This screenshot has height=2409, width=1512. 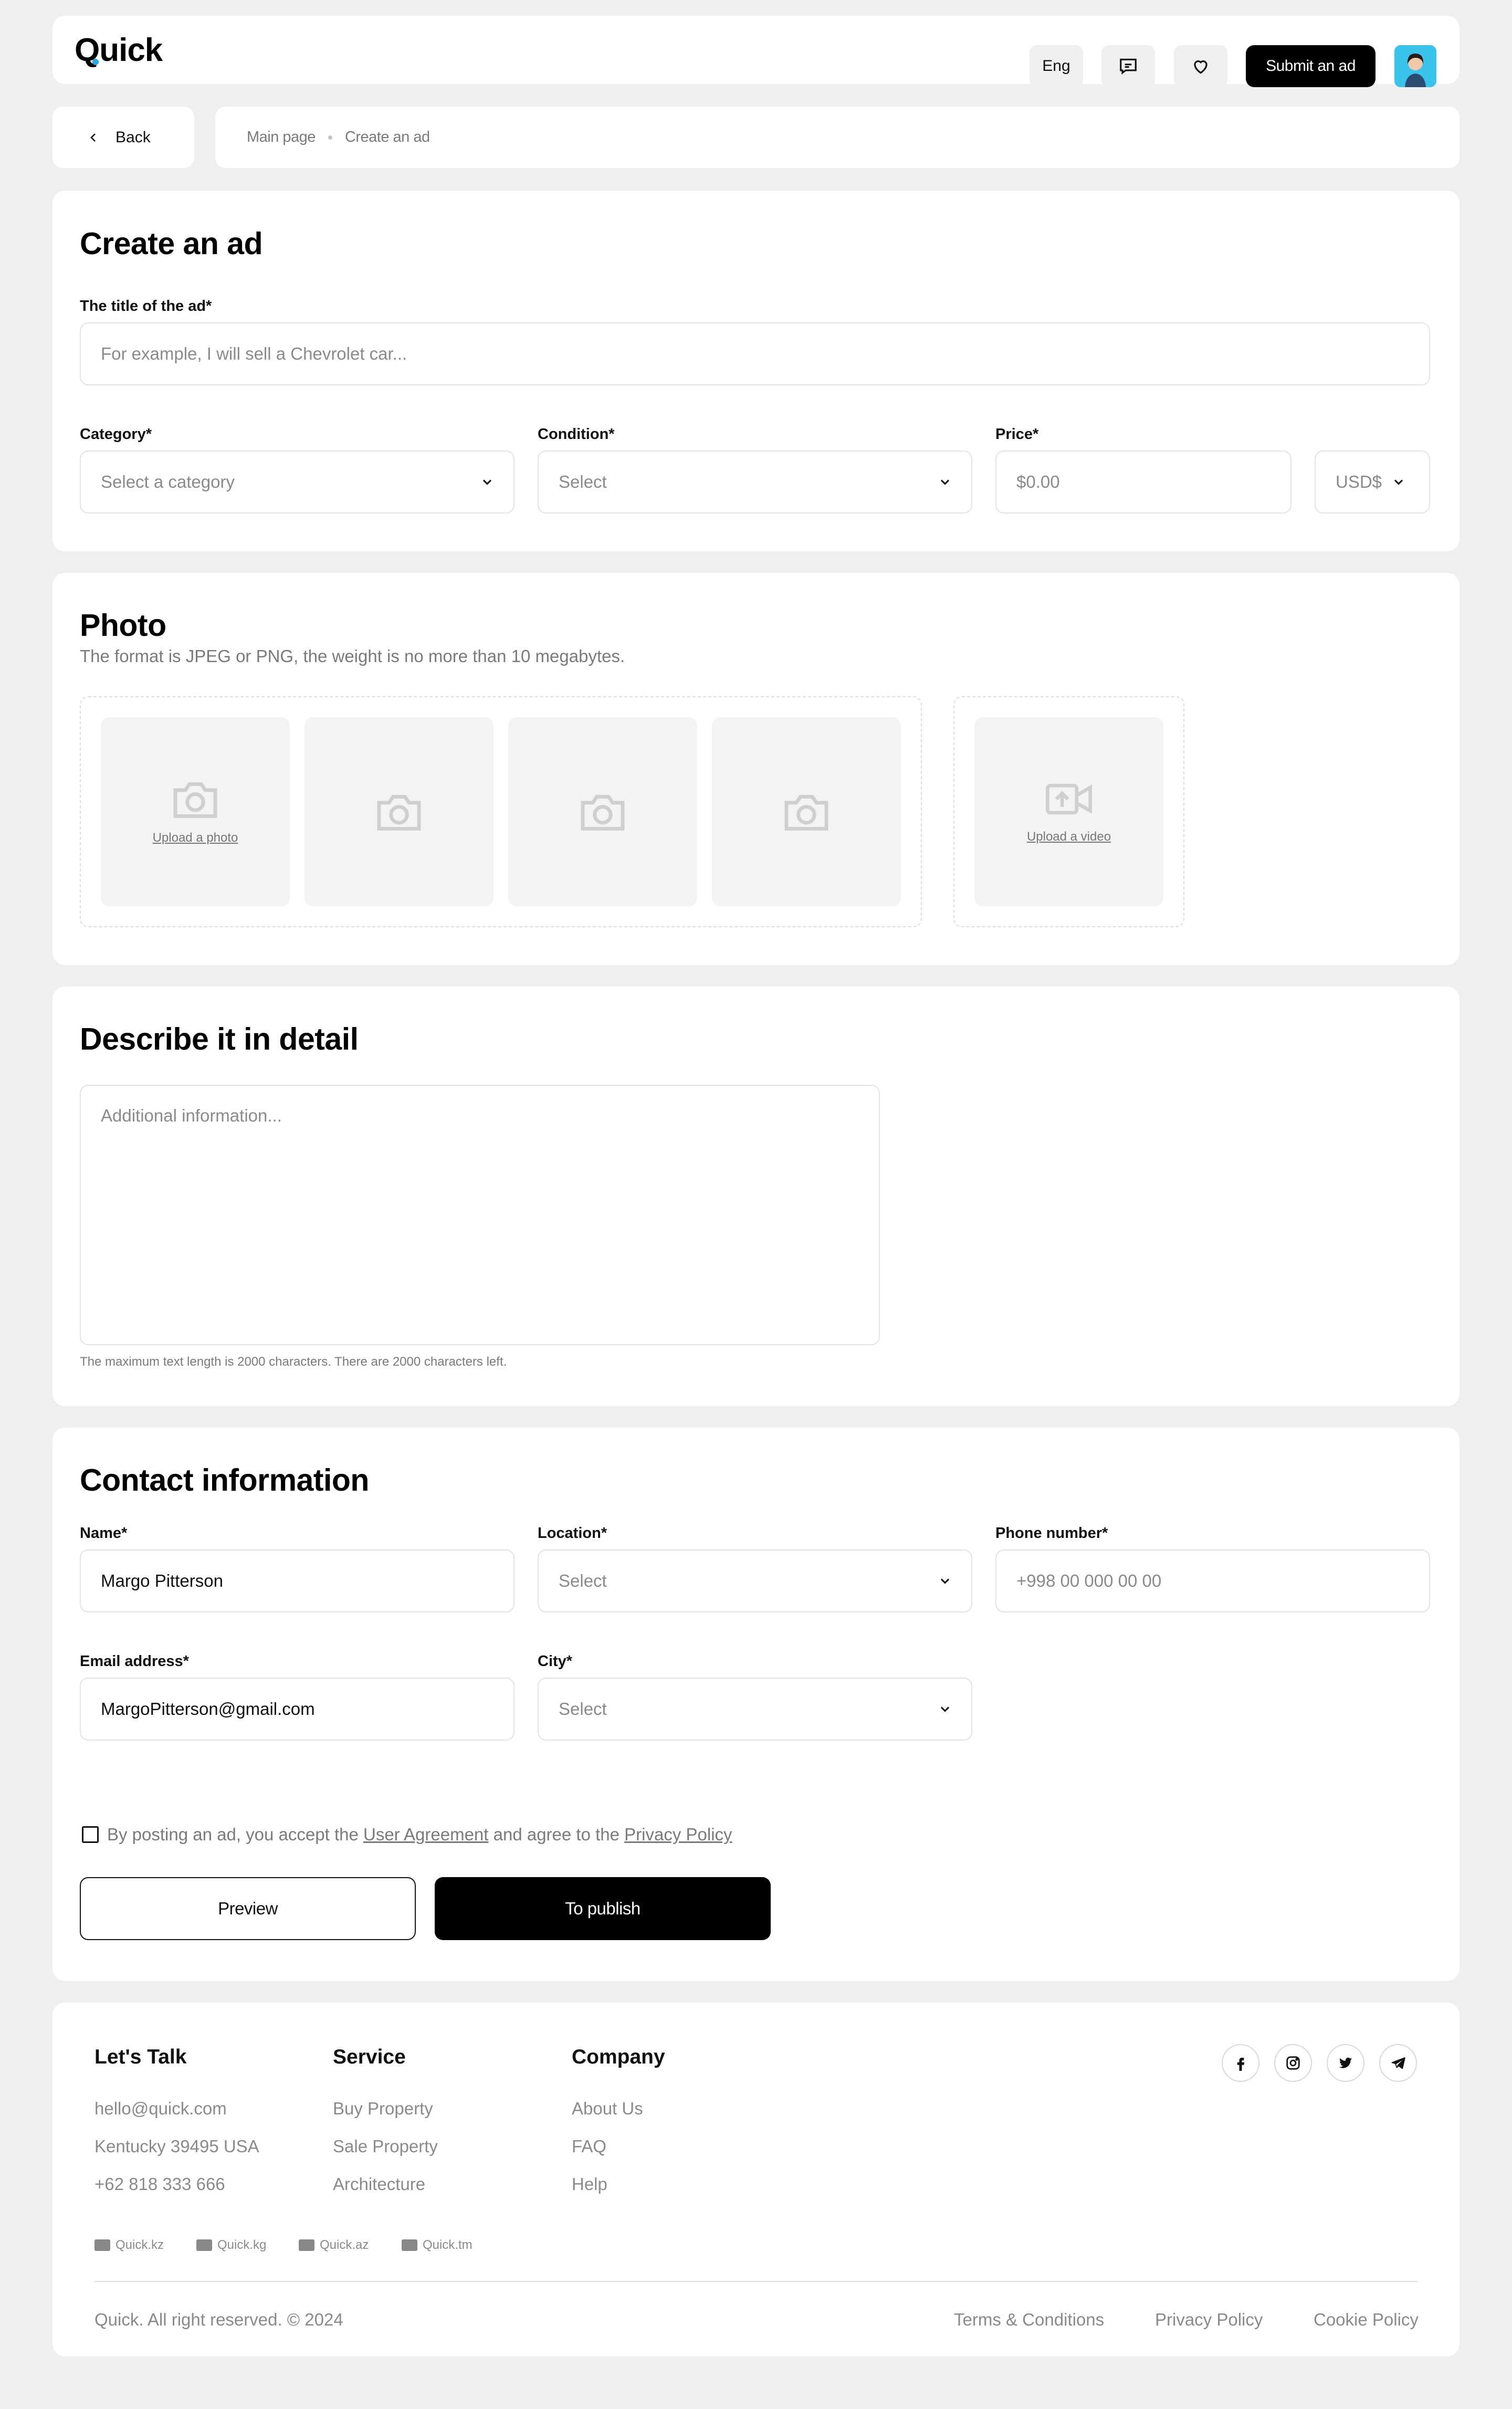 What do you see at coordinates (134, 1661) in the screenshot?
I see `email-label: Email address*` at bounding box center [134, 1661].